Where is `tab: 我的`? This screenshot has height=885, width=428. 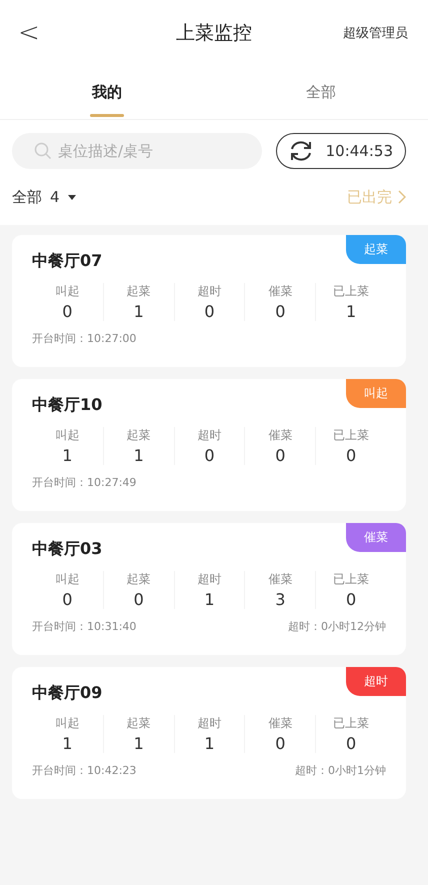 tab: 我的 is located at coordinates (107, 92).